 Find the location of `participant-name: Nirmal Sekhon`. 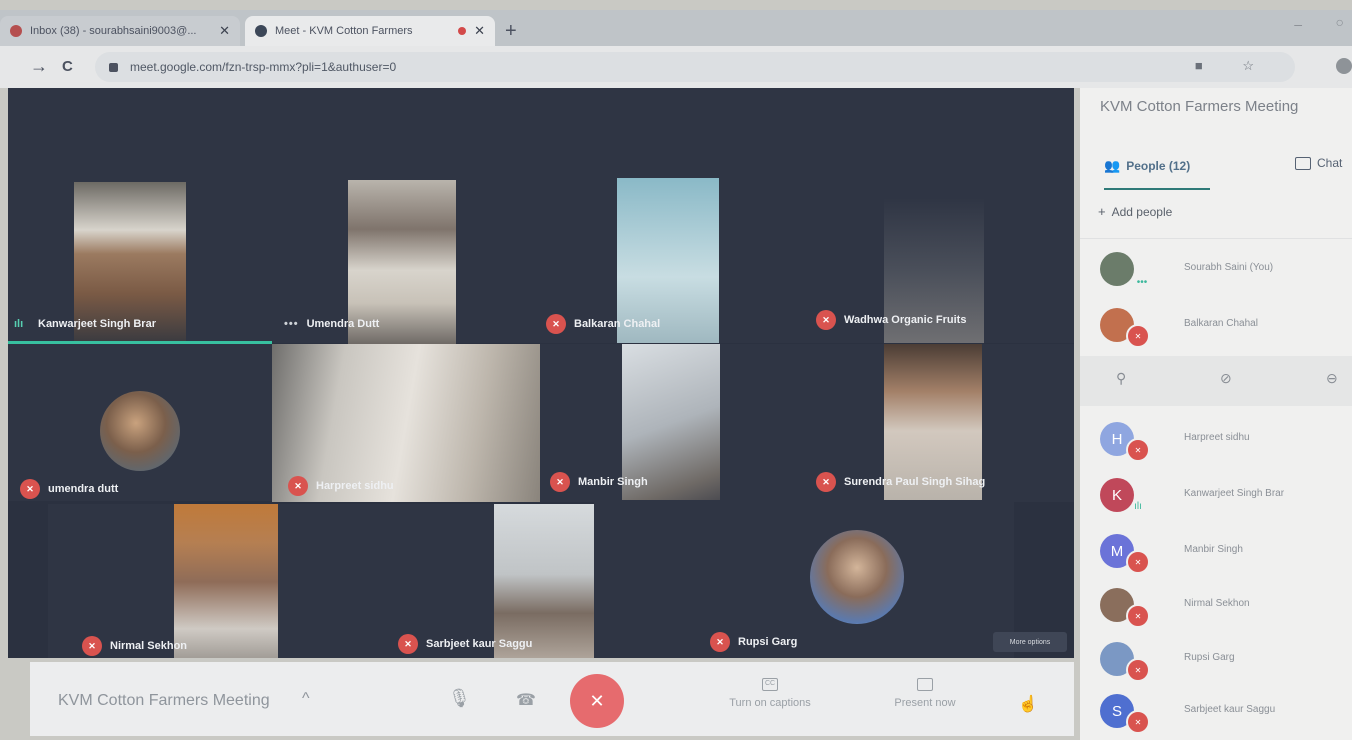

participant-name: Nirmal Sekhon is located at coordinates (149, 646).